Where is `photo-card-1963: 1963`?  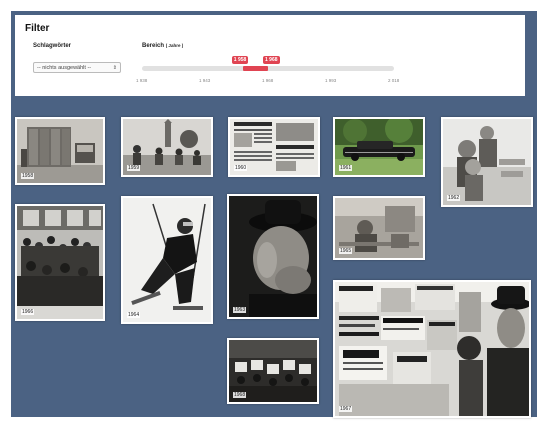 photo-card-1963: 1963 is located at coordinates (273, 256).